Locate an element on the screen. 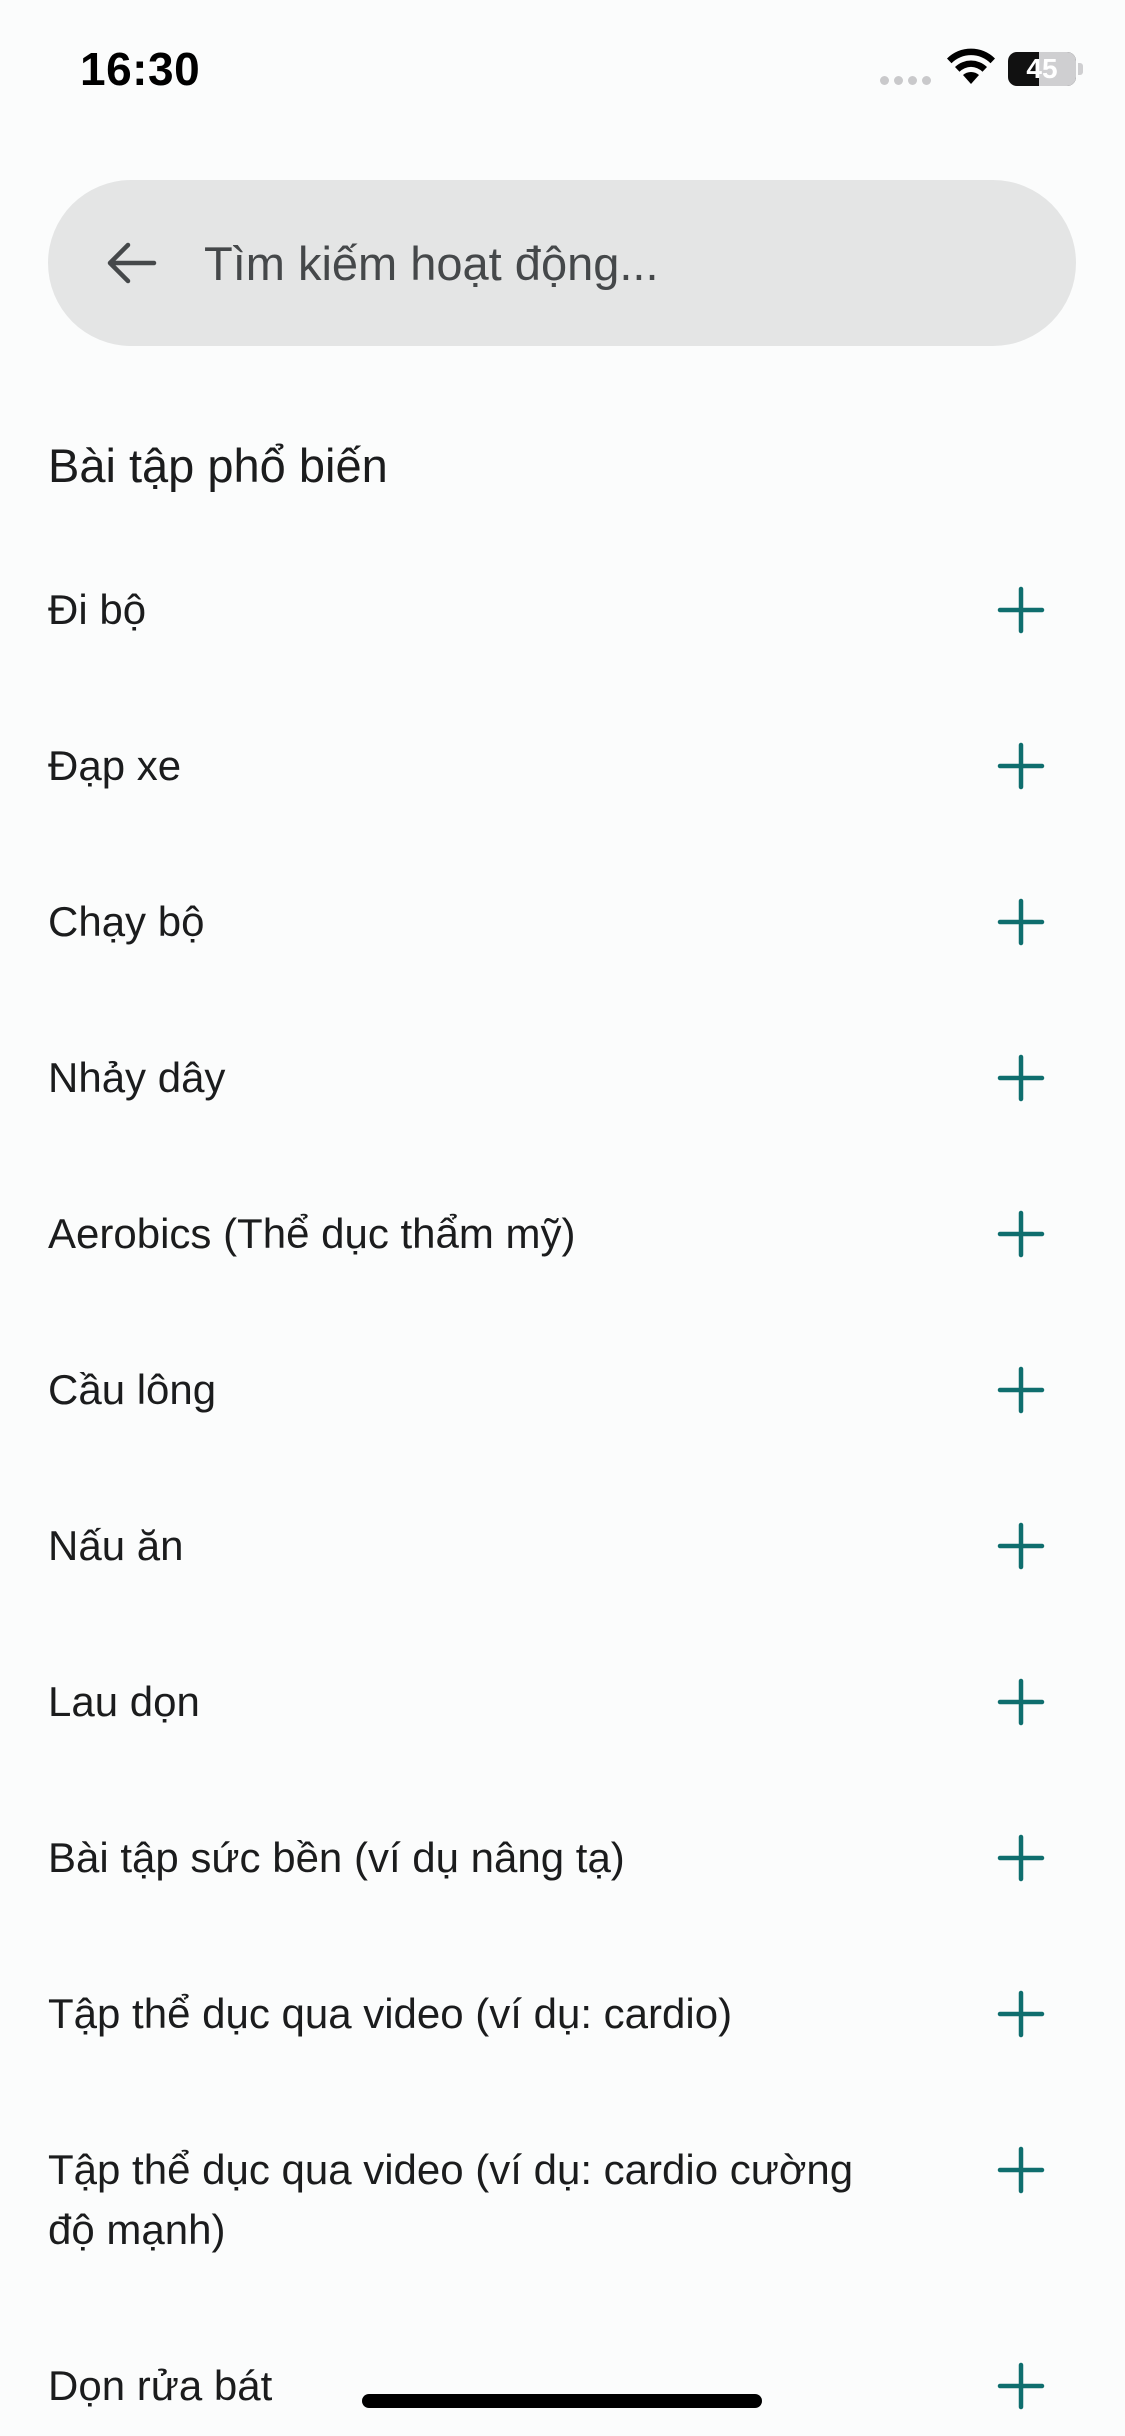 Image resolution: width=1125 pixels, height=2436 pixels. activity-label: Đi bộ is located at coordinates (97, 609).